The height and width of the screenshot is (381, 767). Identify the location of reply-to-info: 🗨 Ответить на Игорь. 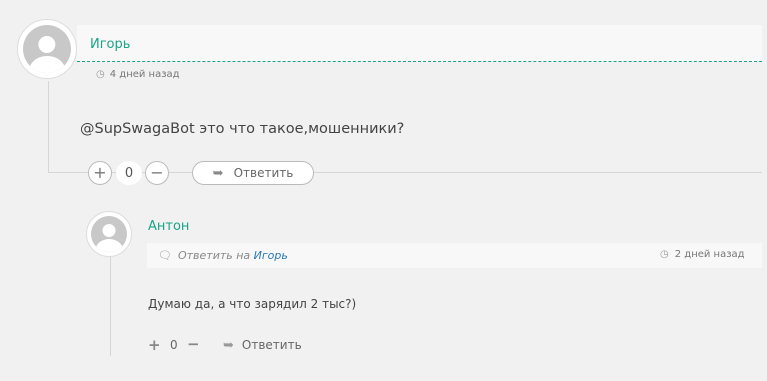
(223, 255).